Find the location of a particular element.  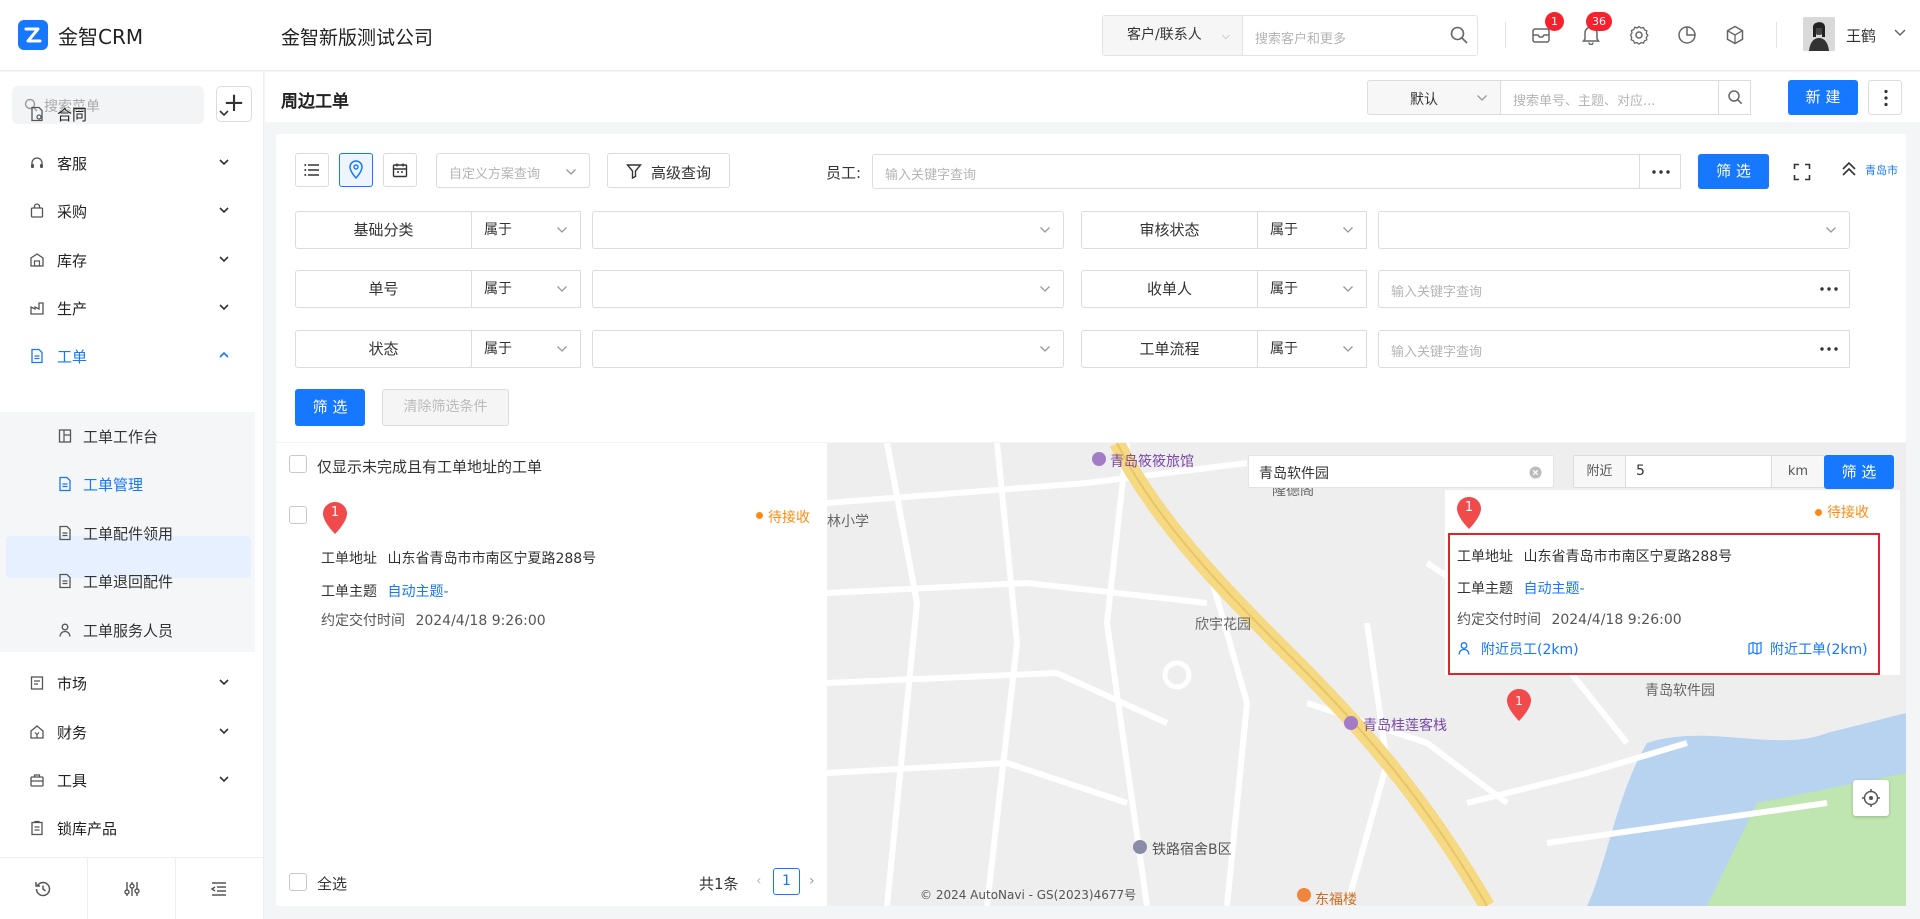

nearby-staff-link: 附近员工(2km) is located at coordinates (1530, 649).